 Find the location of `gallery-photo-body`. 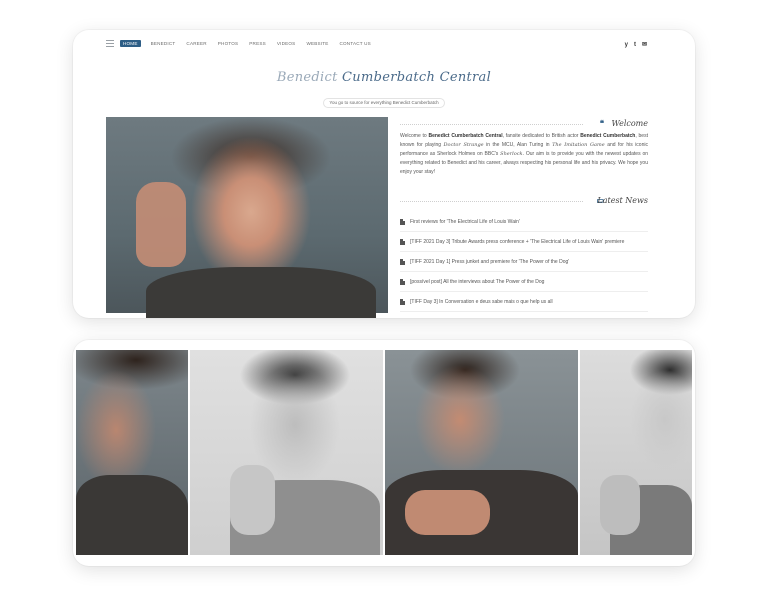

gallery-photo-body is located at coordinates (132, 515).